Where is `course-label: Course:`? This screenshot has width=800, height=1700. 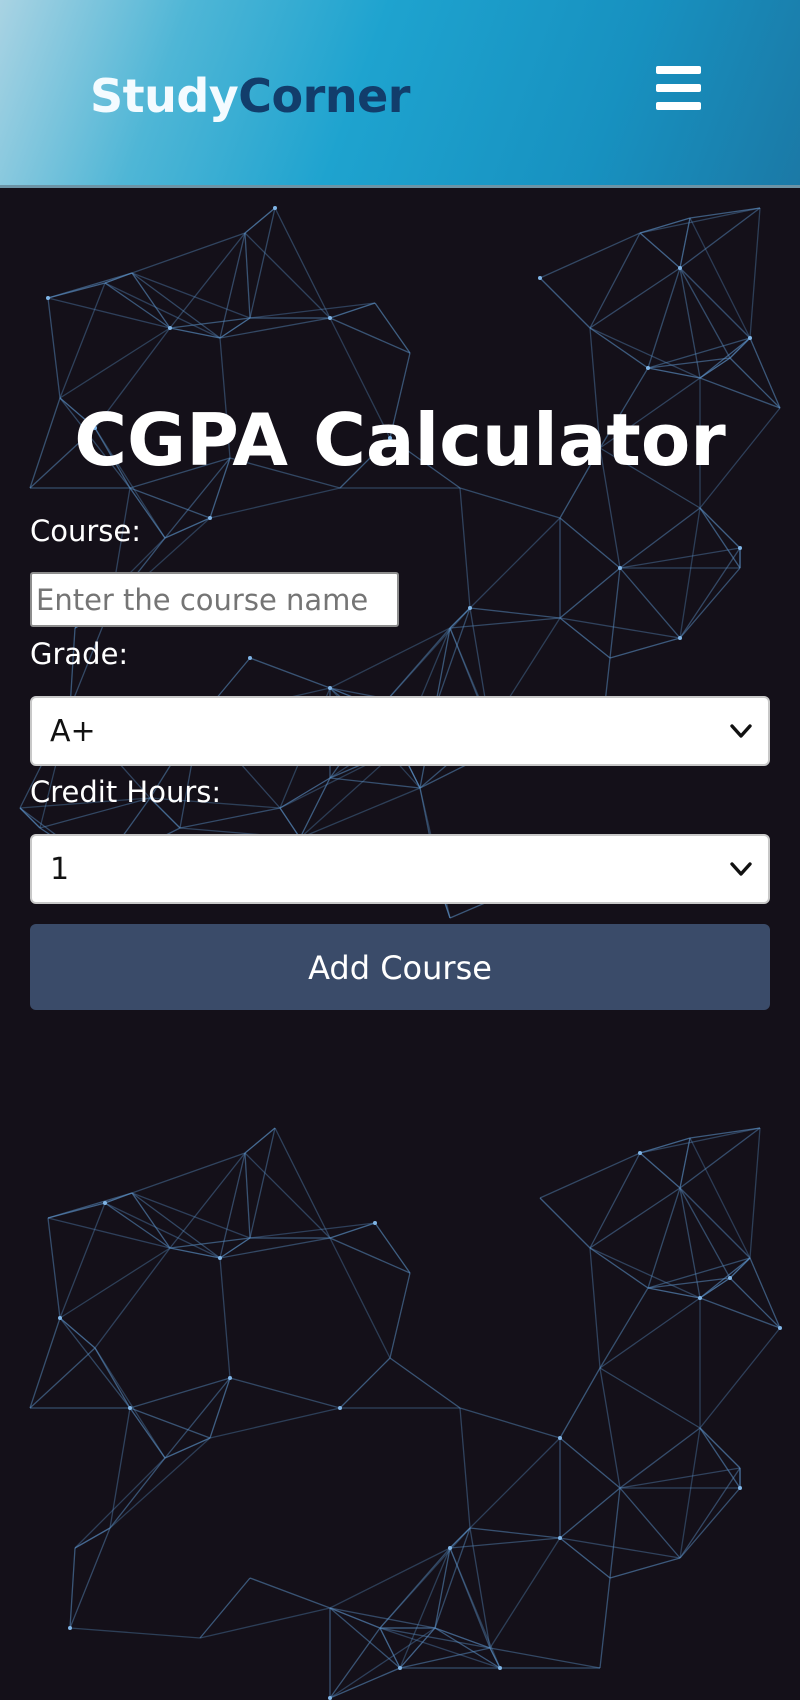
course-label: Course: is located at coordinates (86, 531).